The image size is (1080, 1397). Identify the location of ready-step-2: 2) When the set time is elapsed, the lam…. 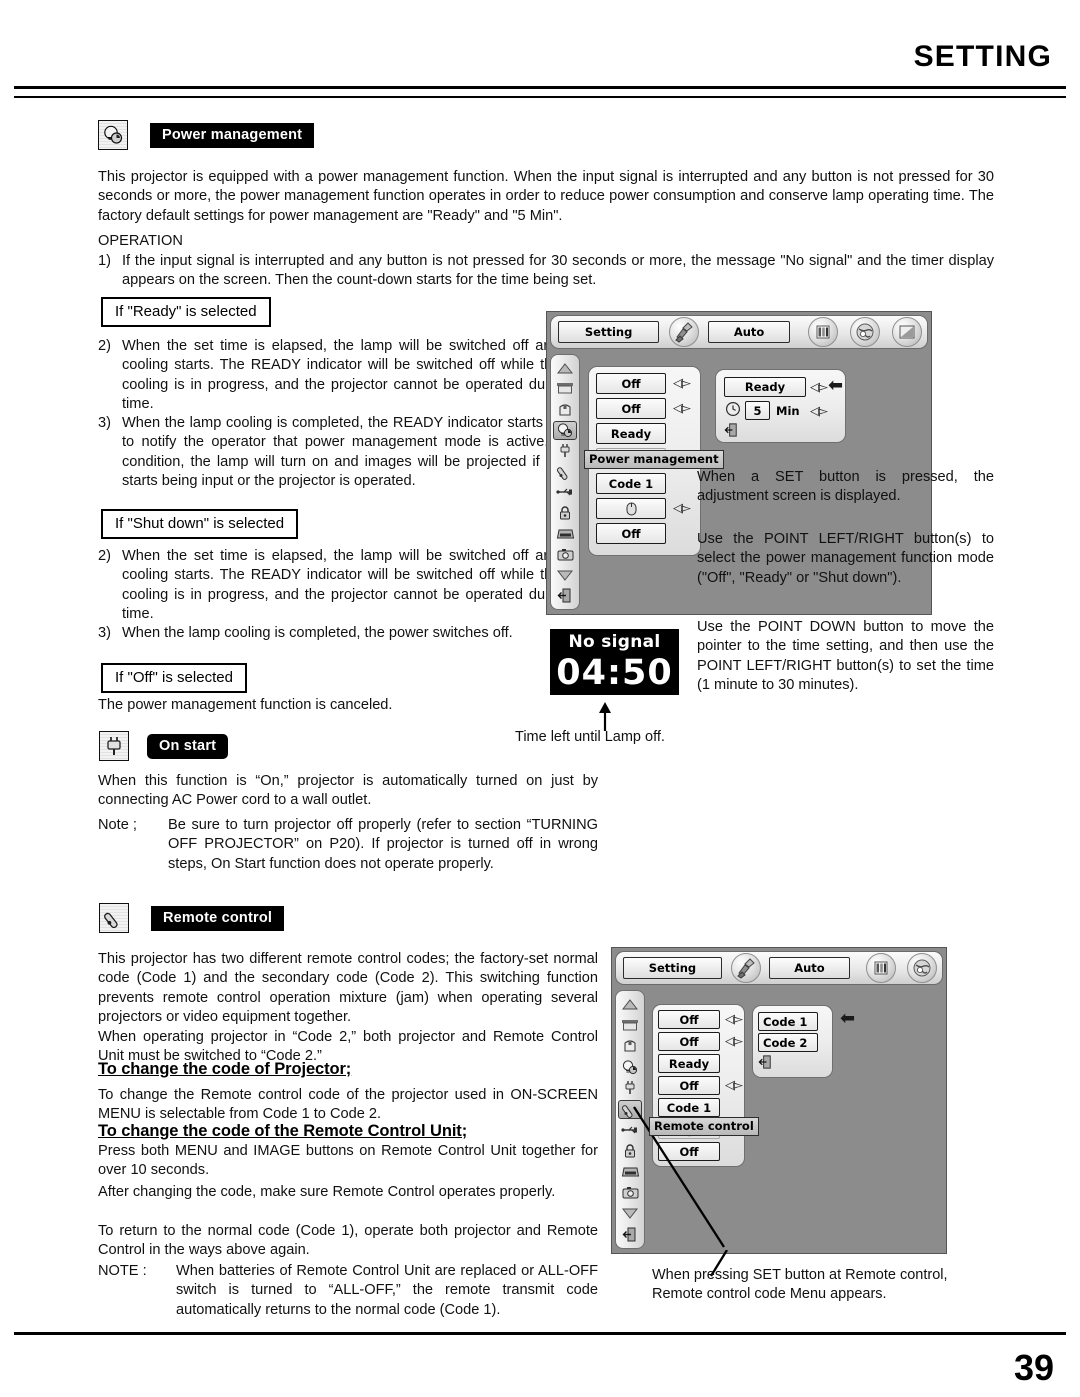
(348, 376).